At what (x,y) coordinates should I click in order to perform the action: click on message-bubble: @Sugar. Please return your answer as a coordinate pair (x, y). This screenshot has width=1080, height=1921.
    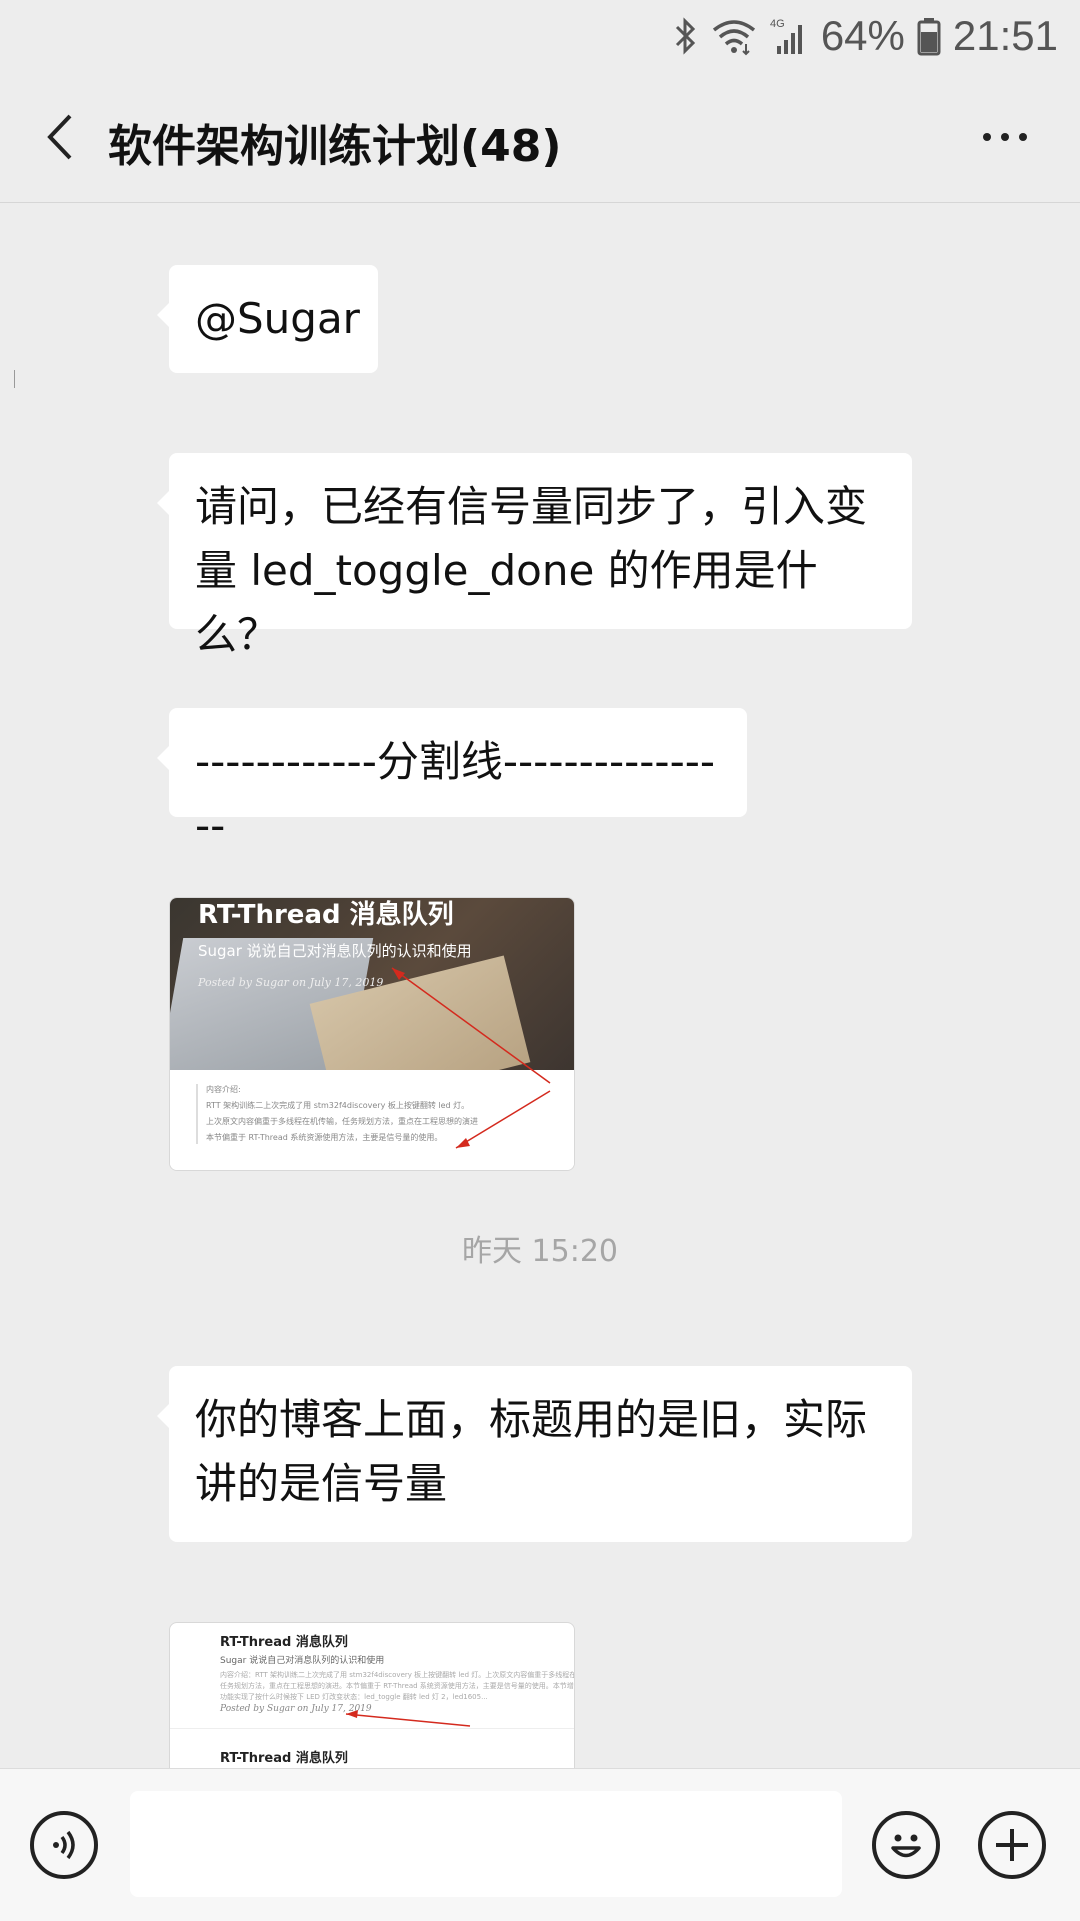
    Looking at the image, I should click on (267, 319).